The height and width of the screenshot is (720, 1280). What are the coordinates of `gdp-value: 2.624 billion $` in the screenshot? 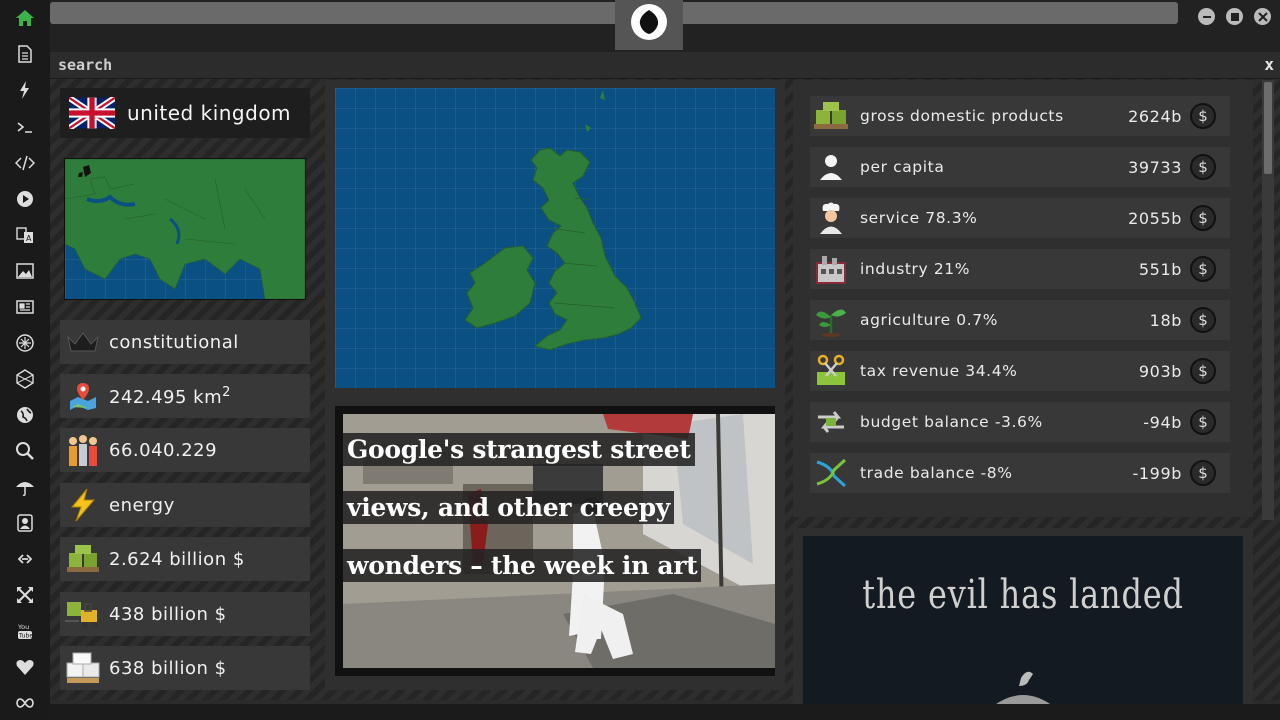 It's located at (177, 559).